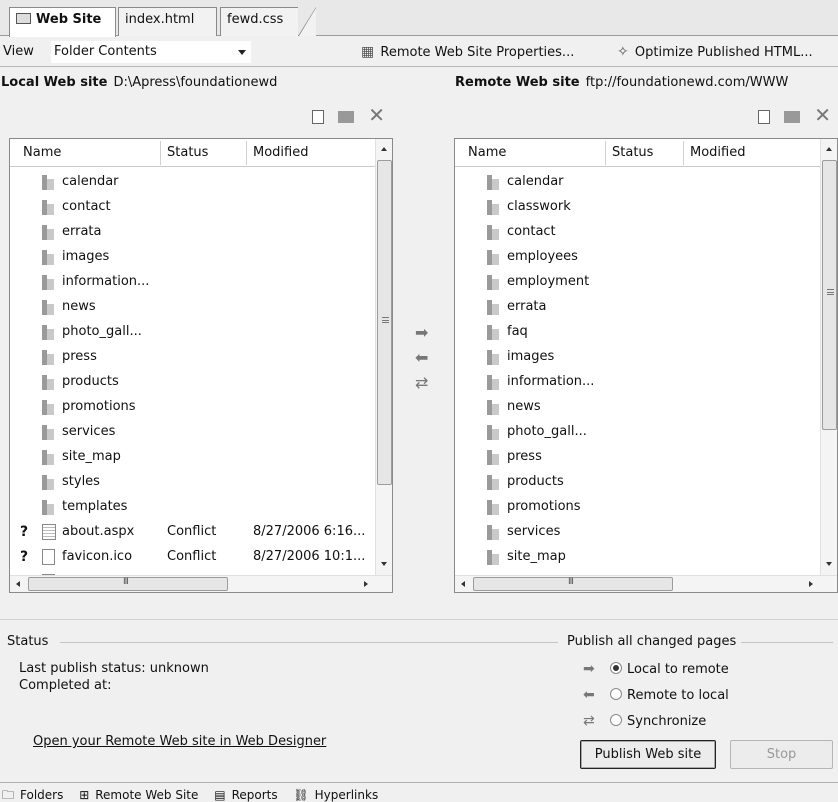 Image resolution: width=838 pixels, height=802 pixels. I want to click on local-horizontal-scrollbar, so click(201, 583).